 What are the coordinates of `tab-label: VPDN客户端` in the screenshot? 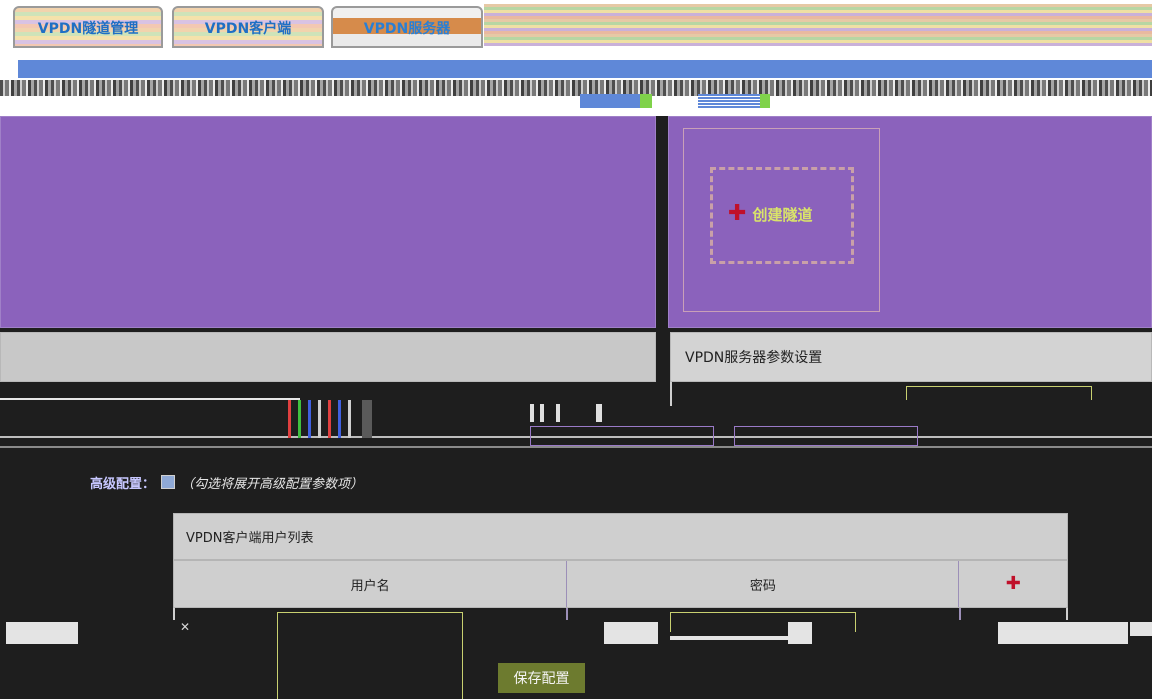 It's located at (248, 29).